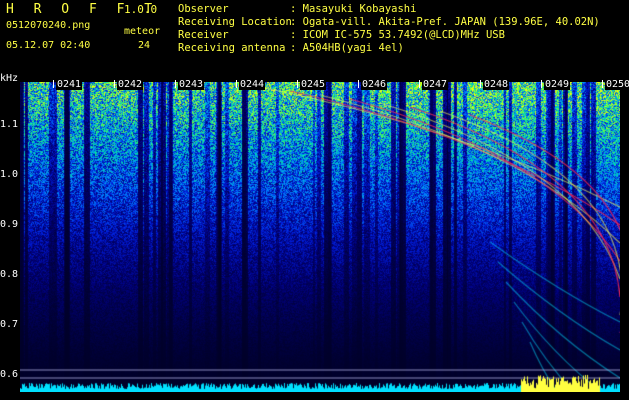 The height and width of the screenshot is (400, 629). I want to click on time-tick-label: 0241, so click(69, 84).